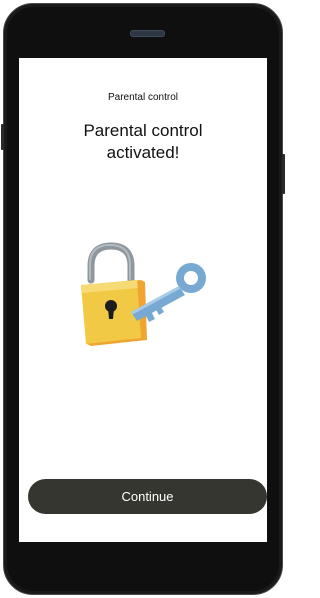  I want to click on page-title: Parental control, so click(143, 97).